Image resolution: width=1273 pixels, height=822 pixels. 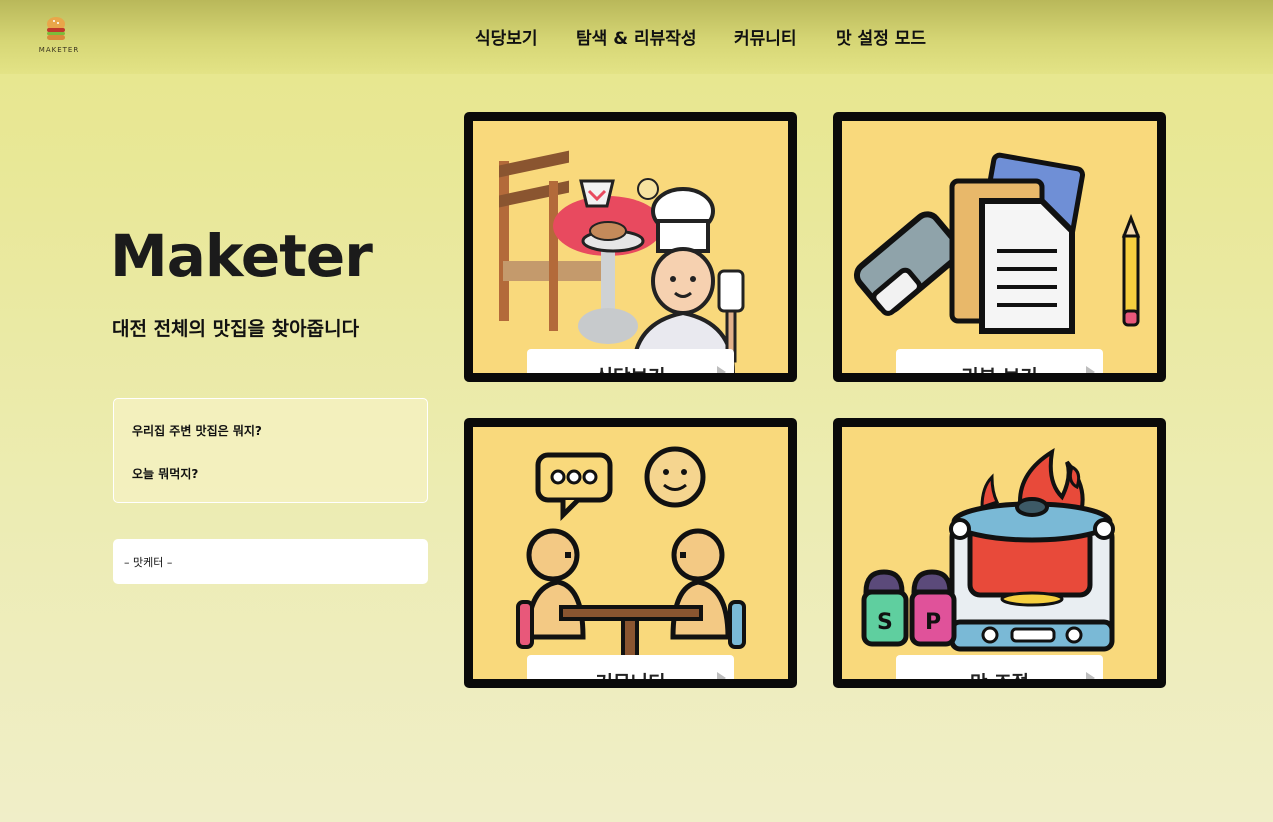 I want to click on nav-item-explore-review: 탐색 & 리뷰작성, so click(x=636, y=36).